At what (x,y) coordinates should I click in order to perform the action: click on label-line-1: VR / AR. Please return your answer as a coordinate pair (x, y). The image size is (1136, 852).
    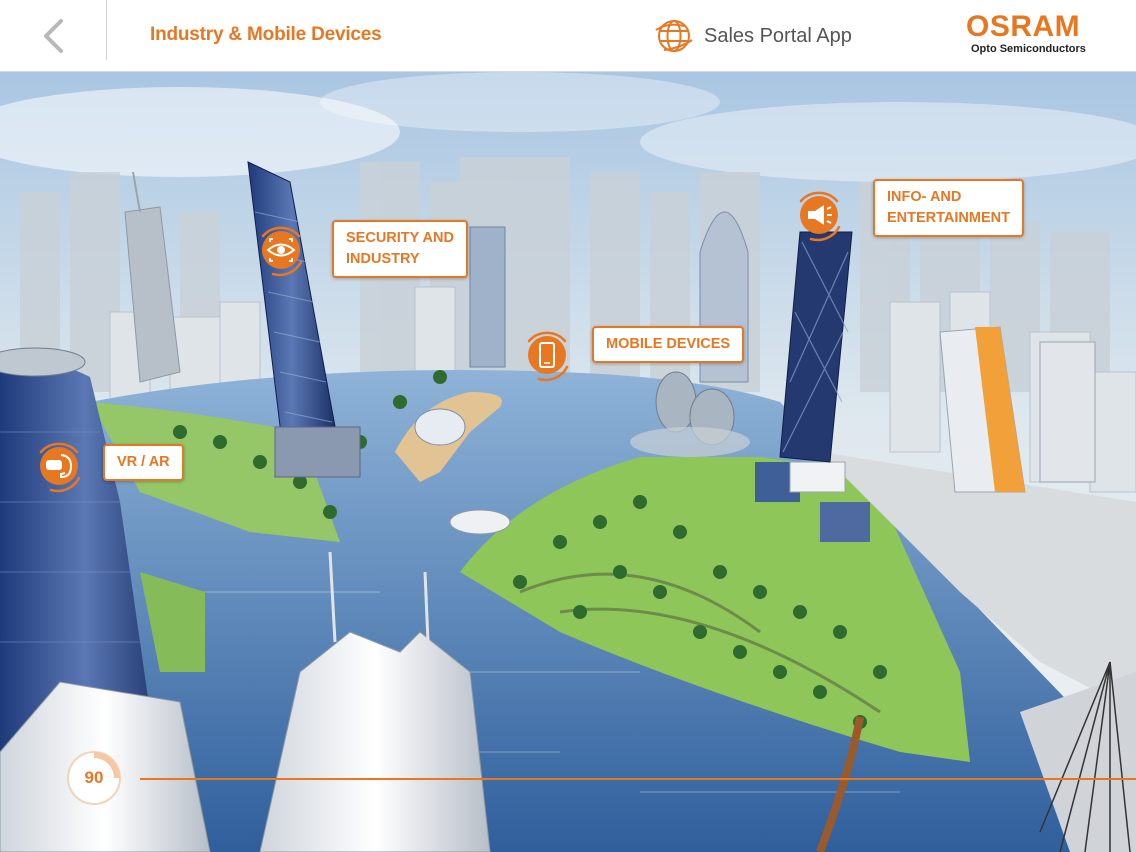
    Looking at the image, I should click on (143, 462).